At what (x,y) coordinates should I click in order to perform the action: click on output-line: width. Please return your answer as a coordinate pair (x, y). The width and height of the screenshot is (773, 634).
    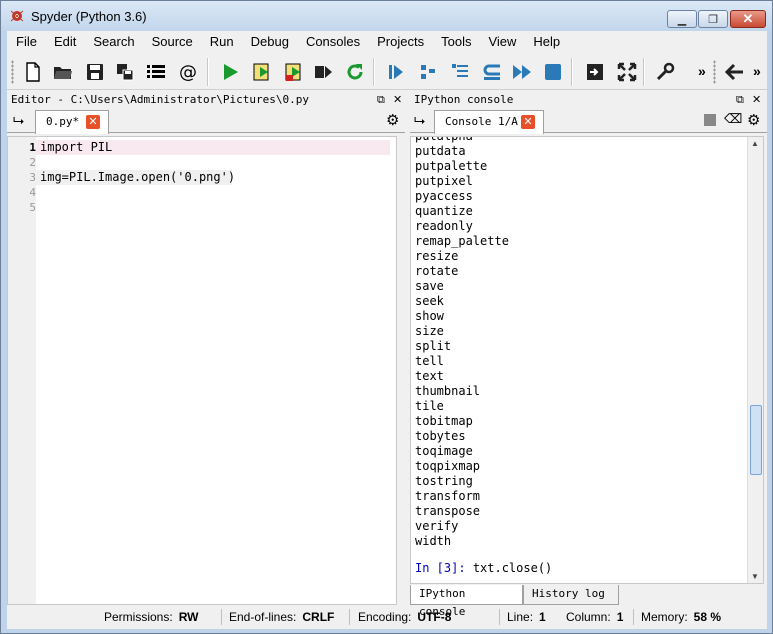
    Looking at the image, I should click on (433, 541).